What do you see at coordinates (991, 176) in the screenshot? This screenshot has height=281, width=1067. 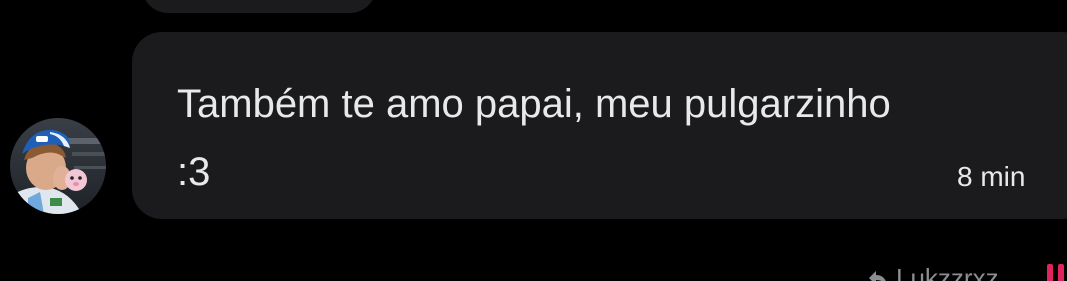 I see `message-timestamp: 8 min` at bounding box center [991, 176].